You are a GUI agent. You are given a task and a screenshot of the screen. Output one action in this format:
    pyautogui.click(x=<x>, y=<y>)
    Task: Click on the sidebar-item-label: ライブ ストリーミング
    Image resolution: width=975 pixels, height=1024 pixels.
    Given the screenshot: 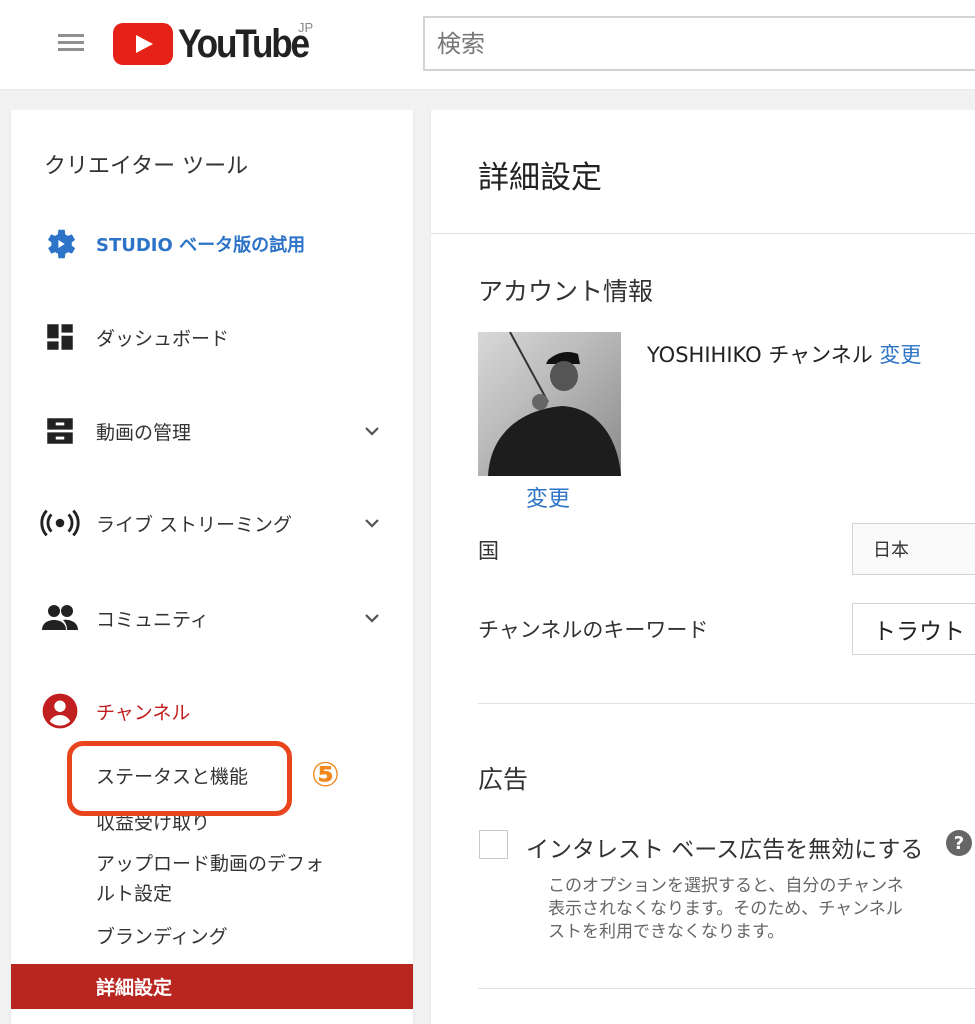 What is the action you would take?
    pyautogui.click(x=194, y=524)
    